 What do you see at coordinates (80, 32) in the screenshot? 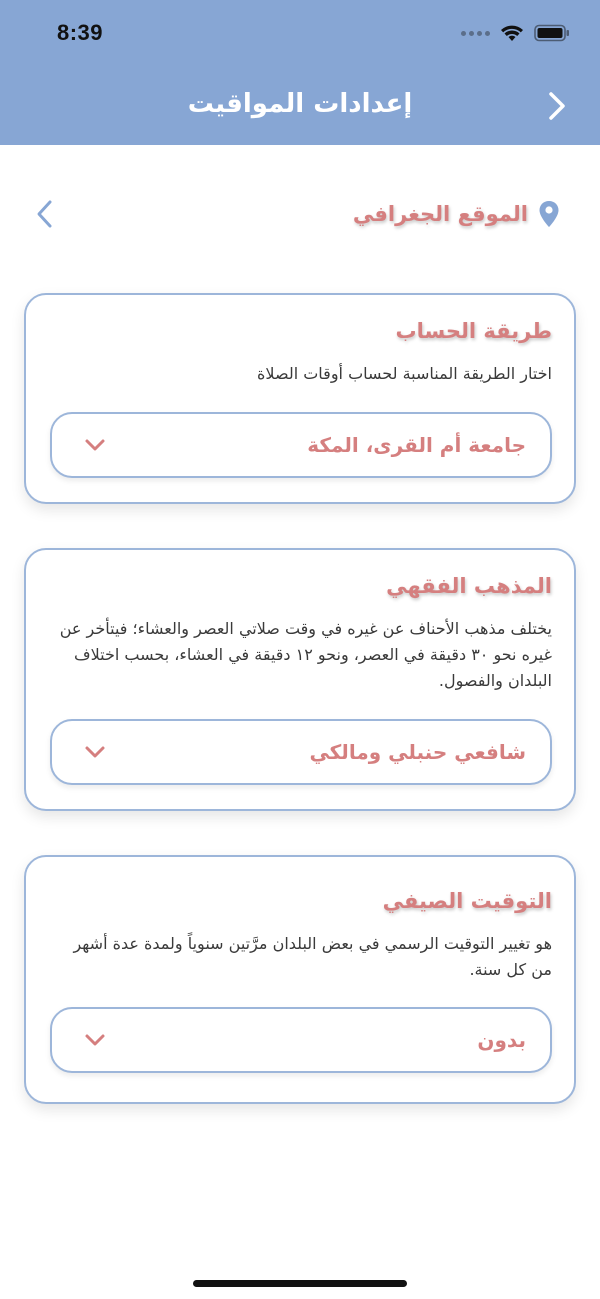
I see `status-time: 8:39` at bounding box center [80, 32].